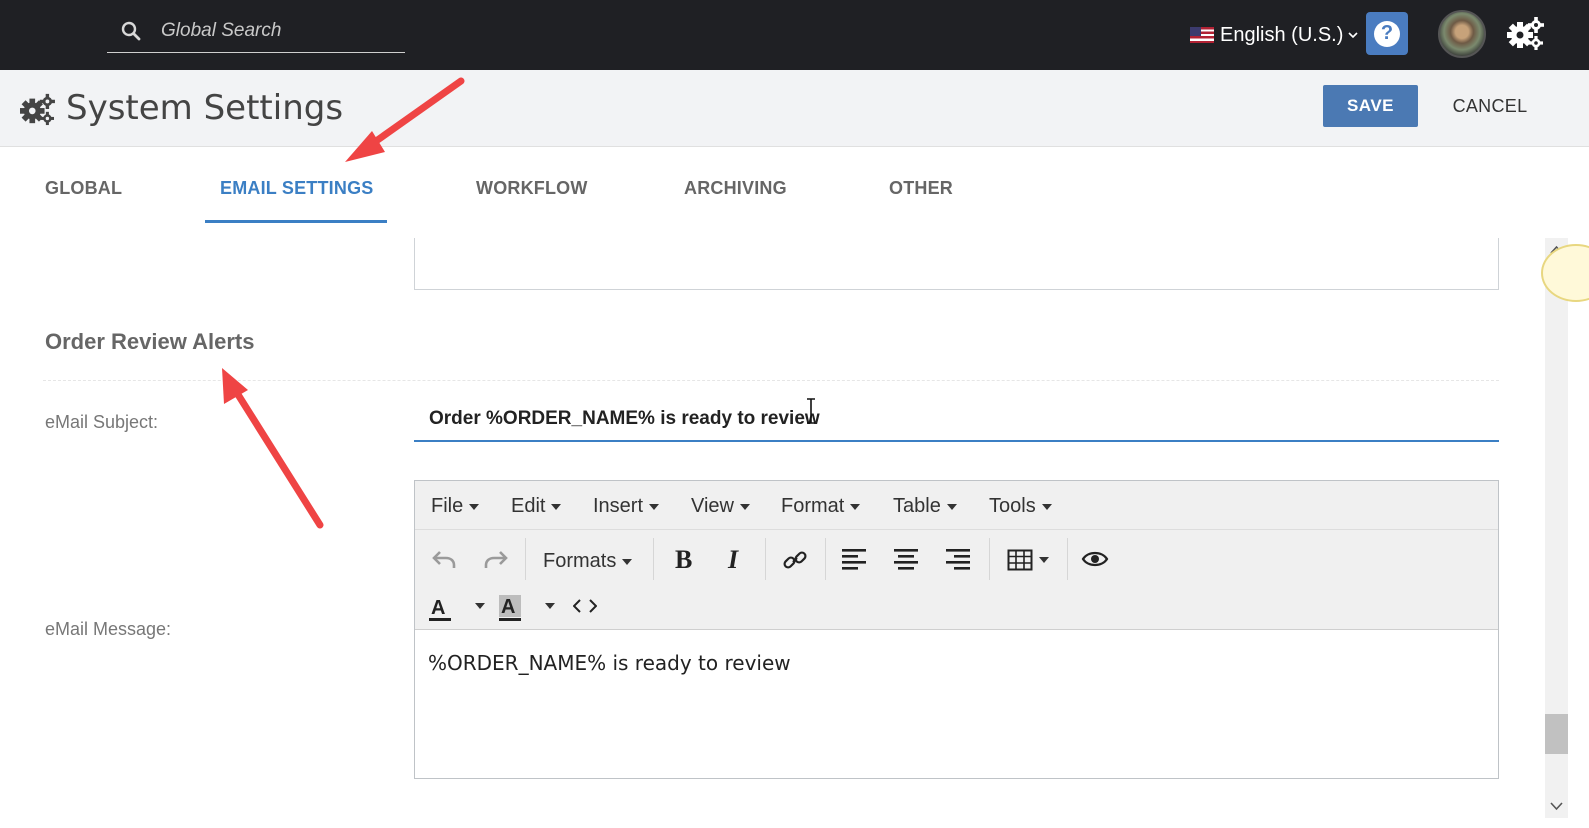  What do you see at coordinates (771, 380) in the screenshot?
I see `section-divider` at bounding box center [771, 380].